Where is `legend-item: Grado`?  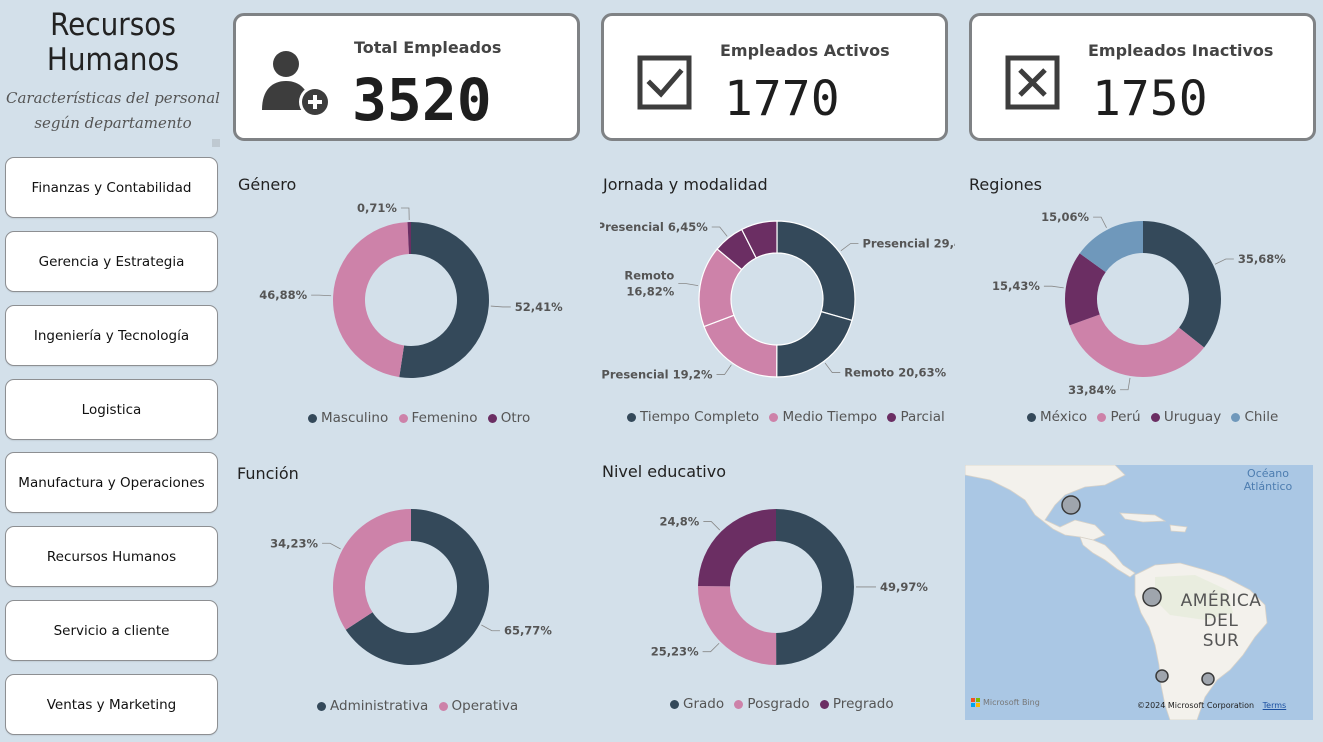 legend-item: Grado is located at coordinates (697, 704).